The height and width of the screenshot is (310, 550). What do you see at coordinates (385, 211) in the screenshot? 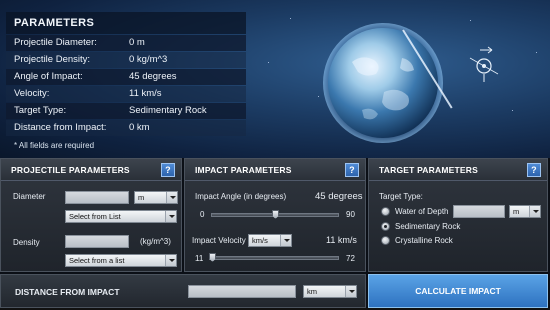
I see `radio-water-of-depth` at bounding box center [385, 211].